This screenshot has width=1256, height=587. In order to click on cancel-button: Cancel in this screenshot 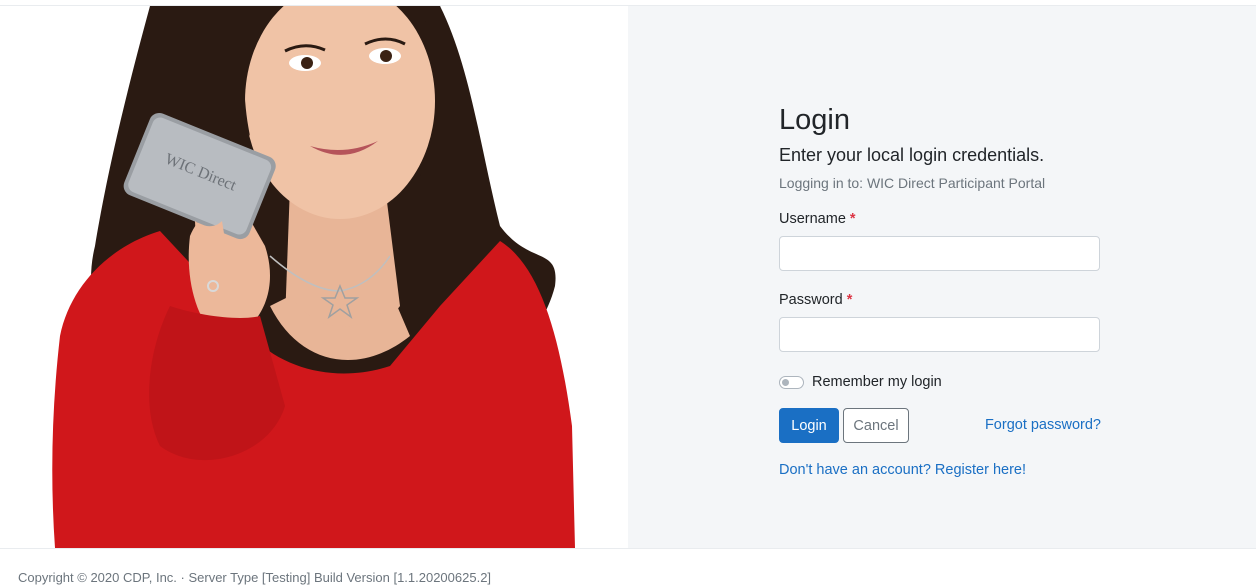, I will do `click(876, 425)`.